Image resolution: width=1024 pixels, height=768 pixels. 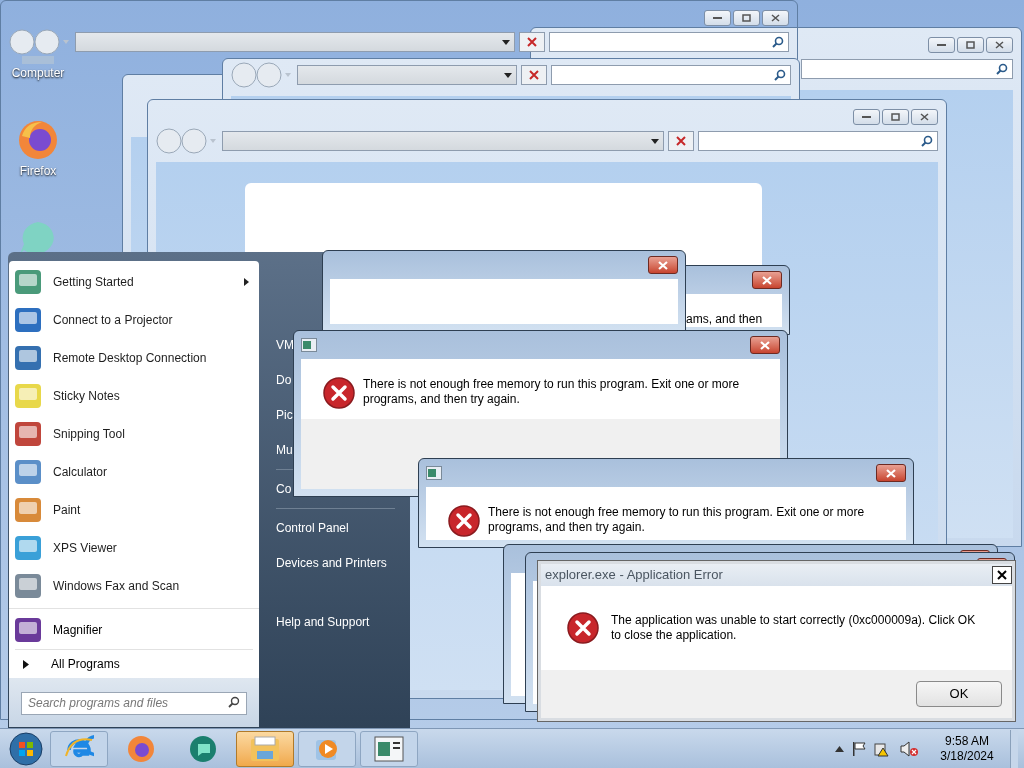 What do you see at coordinates (134, 282) in the screenshot?
I see `program-item: Getting Started` at bounding box center [134, 282].